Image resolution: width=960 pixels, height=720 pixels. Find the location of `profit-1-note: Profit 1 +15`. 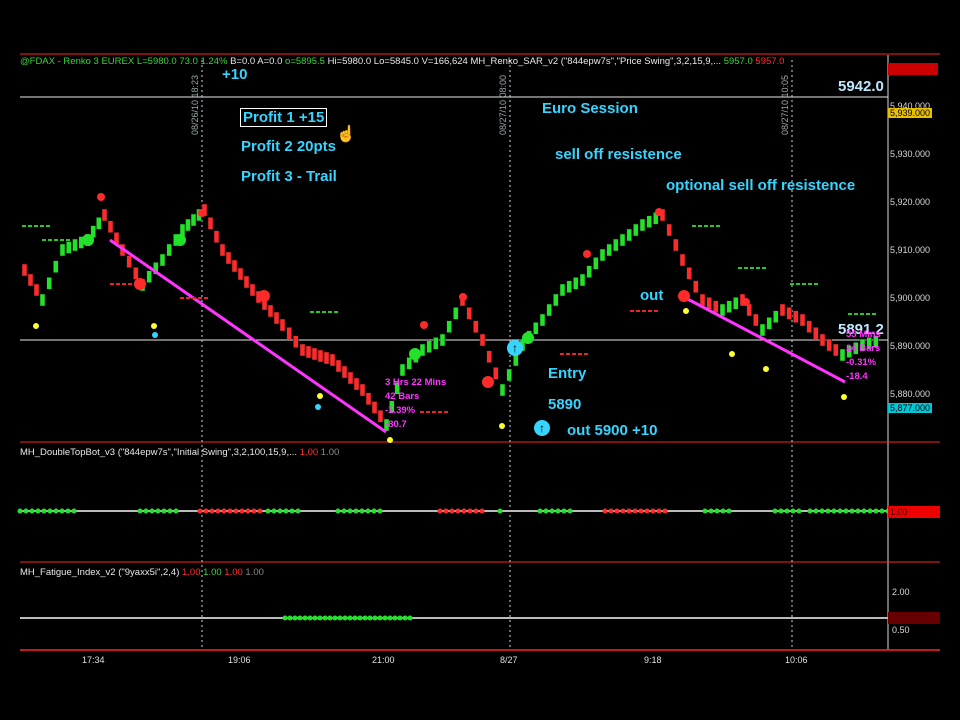

profit-1-note: Profit 1 +15 is located at coordinates (284, 117).